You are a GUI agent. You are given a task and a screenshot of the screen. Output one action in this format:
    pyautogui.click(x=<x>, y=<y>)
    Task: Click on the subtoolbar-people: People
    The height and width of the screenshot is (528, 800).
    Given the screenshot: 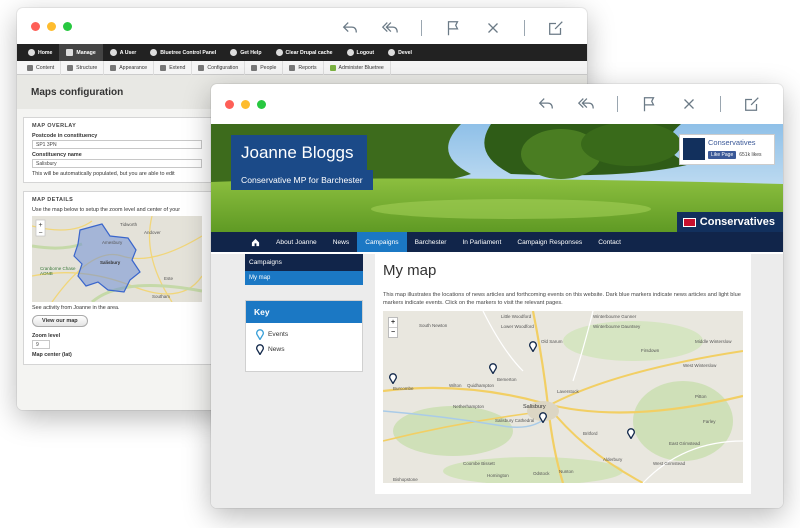 What is the action you would take?
    pyautogui.click(x=264, y=67)
    